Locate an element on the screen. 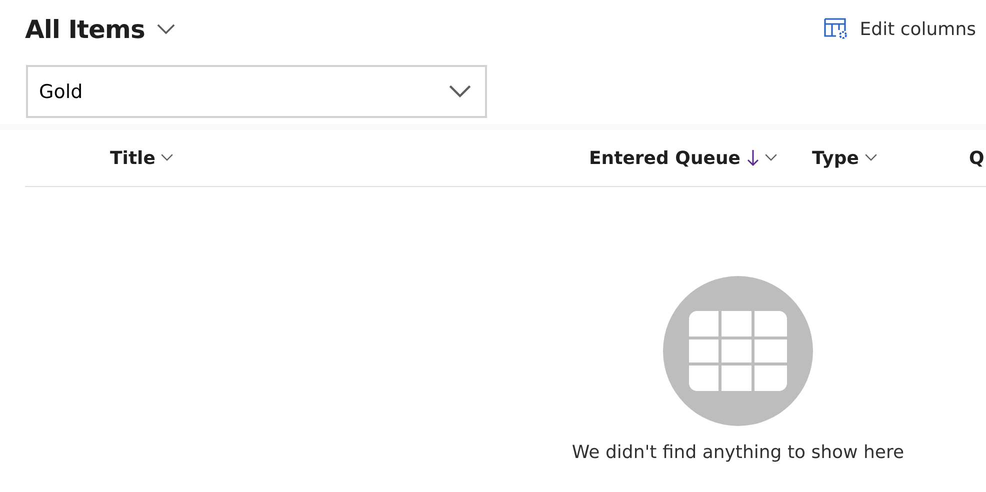  grid-icon is located at coordinates (738, 351).